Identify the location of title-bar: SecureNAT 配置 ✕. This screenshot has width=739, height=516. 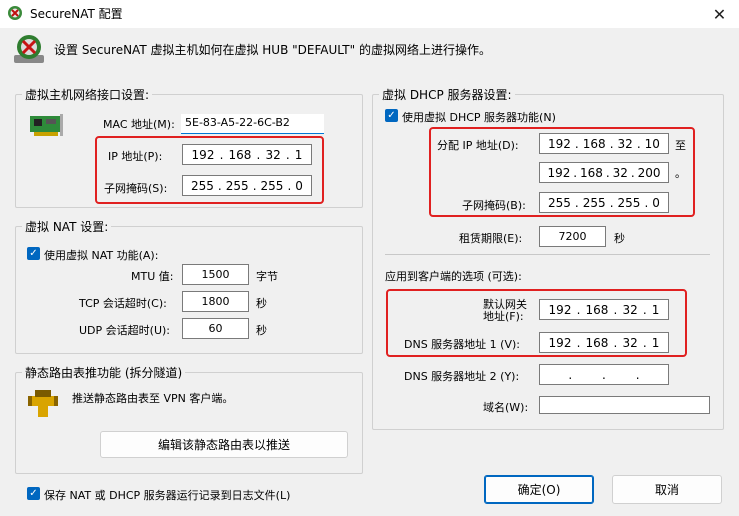
(369, 14).